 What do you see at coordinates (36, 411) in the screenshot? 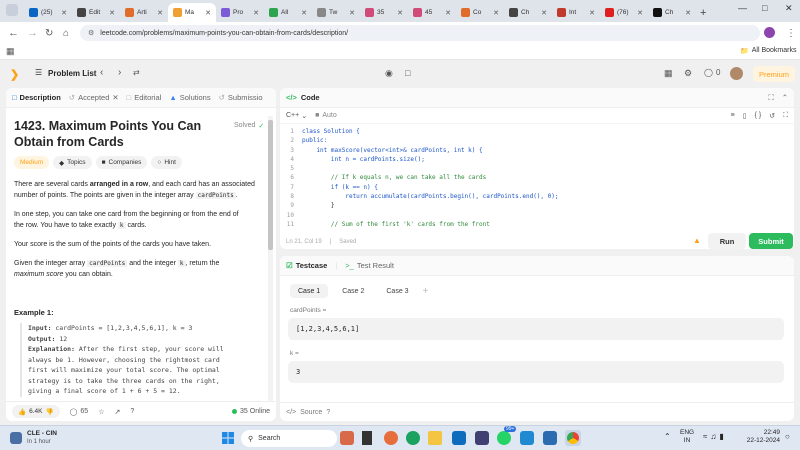
I see `like-button: 👍 6.4K 👎` at bounding box center [36, 411].